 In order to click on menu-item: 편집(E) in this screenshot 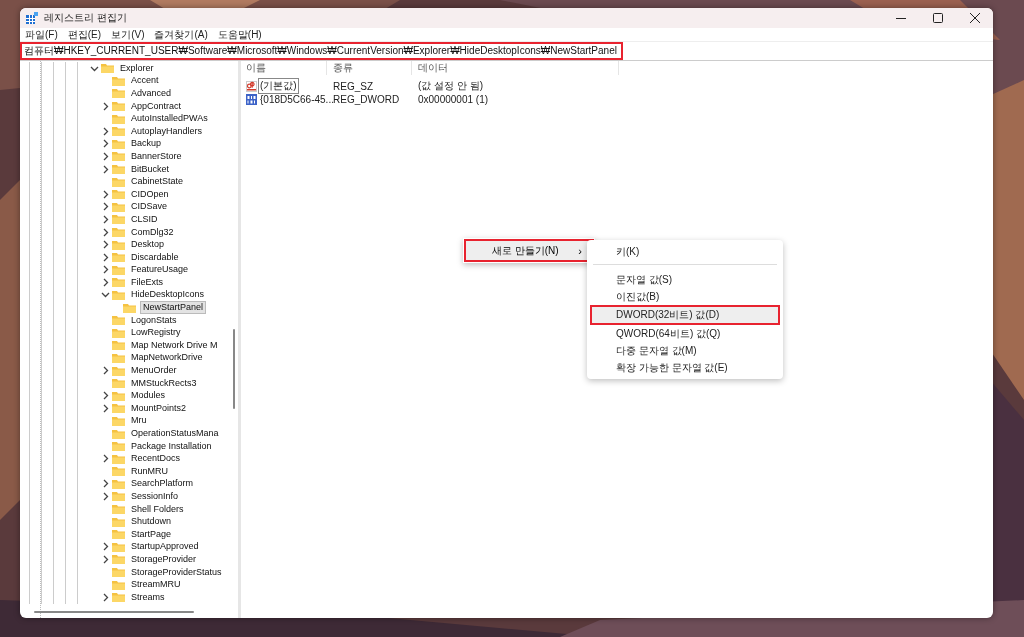, I will do `click(84, 34)`.